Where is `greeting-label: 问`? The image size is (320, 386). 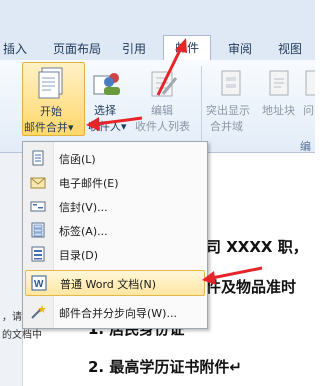 greeting-label: 问 is located at coordinates (308, 110).